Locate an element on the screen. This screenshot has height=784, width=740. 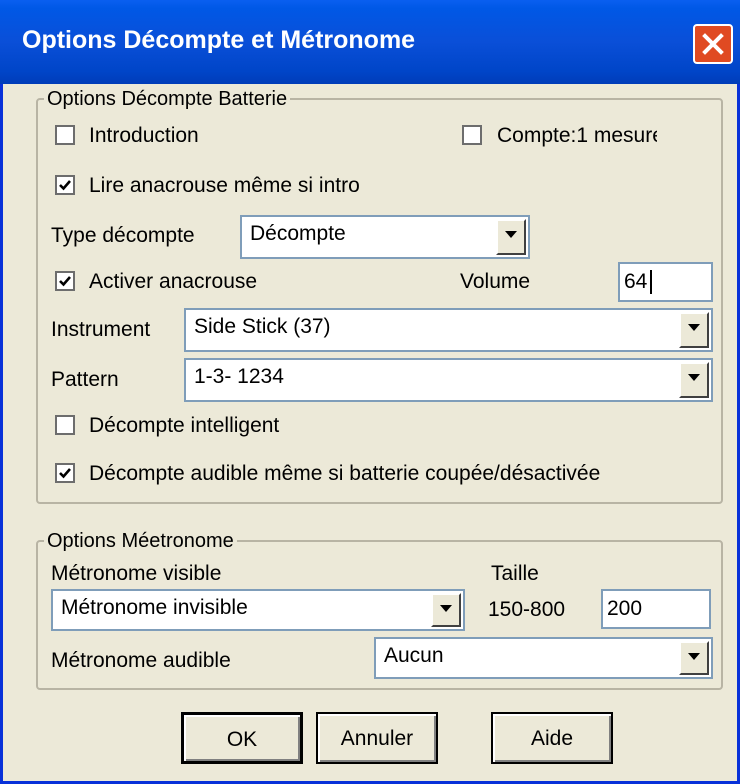
audible-metronome-value: Aucun is located at coordinates (414, 655).